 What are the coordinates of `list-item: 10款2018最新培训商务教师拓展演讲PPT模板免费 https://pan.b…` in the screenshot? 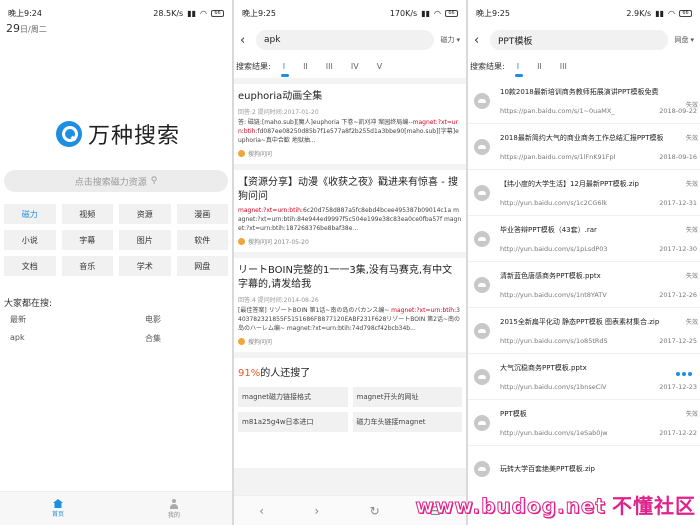 It's located at (584, 101).